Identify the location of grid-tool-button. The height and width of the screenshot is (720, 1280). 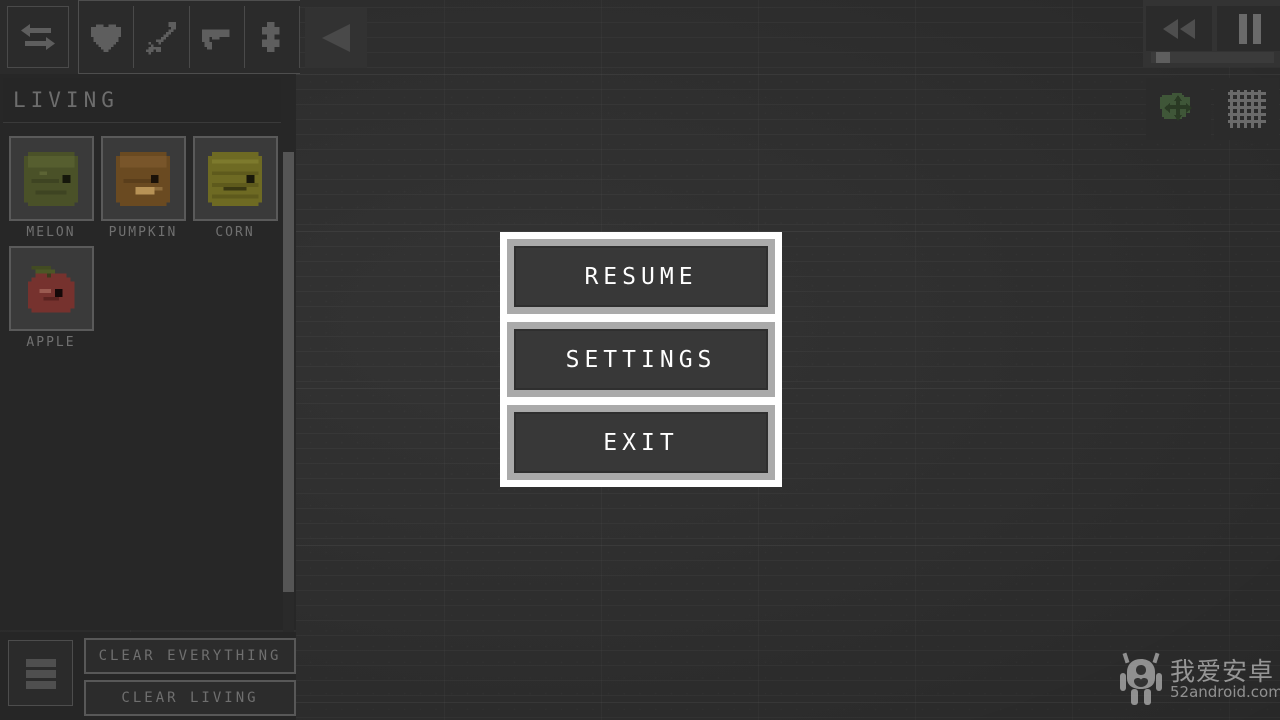
(1246, 109).